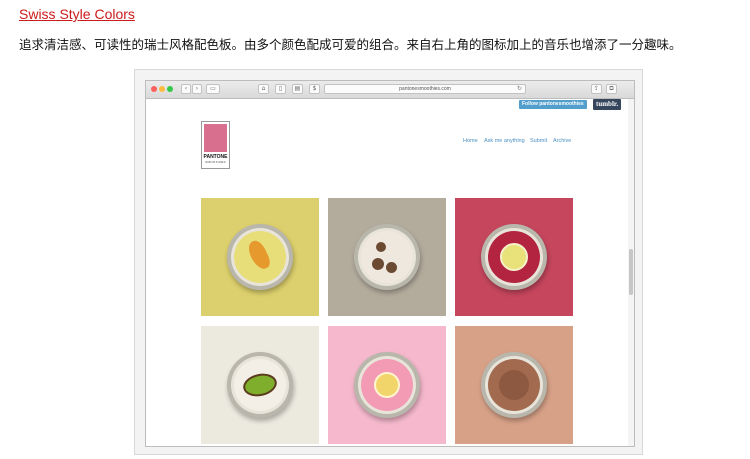  What do you see at coordinates (596, 89) in the screenshot?
I see `share-icon: ⇪` at bounding box center [596, 89].